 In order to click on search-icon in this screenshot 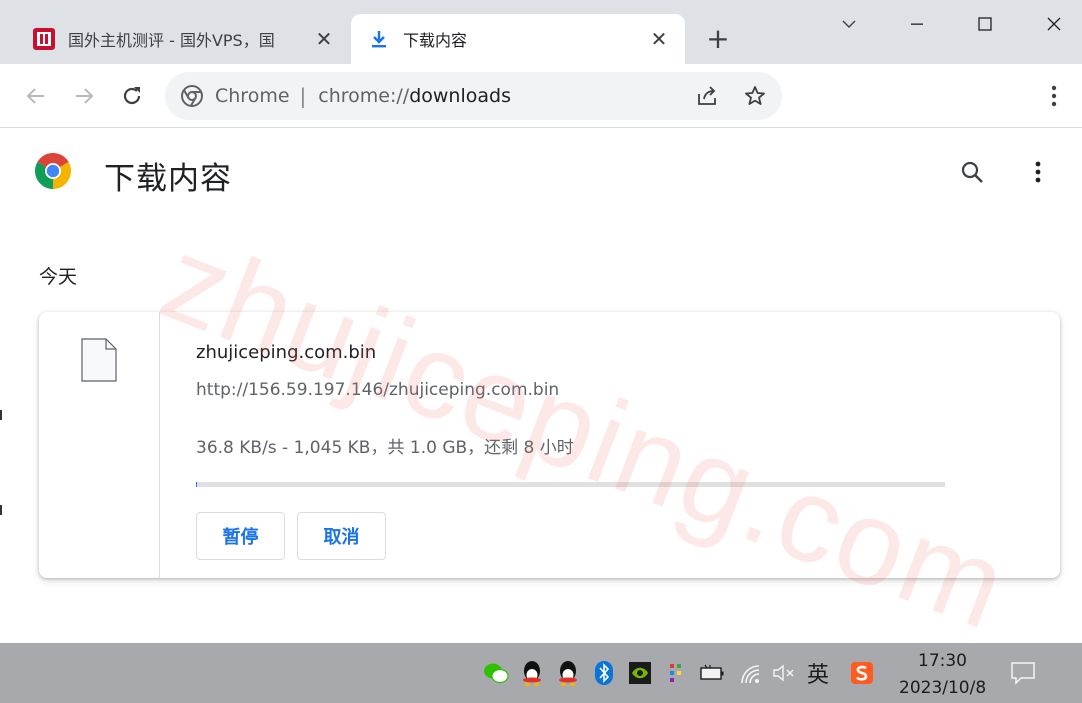, I will do `click(972, 172)`.